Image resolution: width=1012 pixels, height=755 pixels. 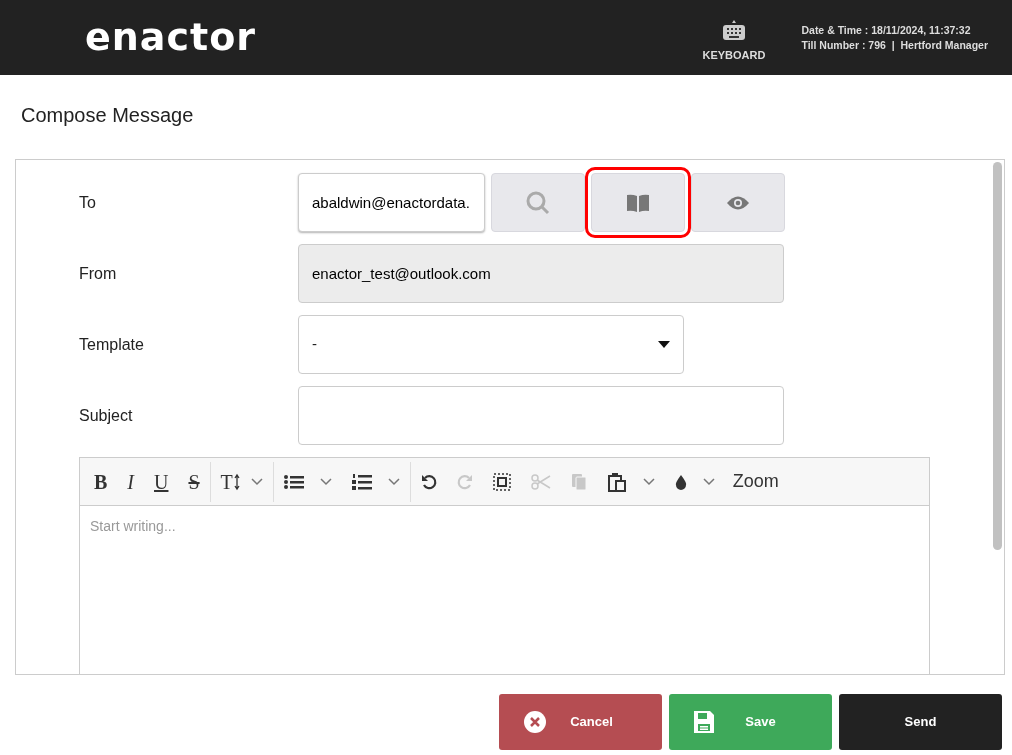 I want to click on header-info-text: Till Number : 796 | Hertford Manager, so click(x=894, y=45).